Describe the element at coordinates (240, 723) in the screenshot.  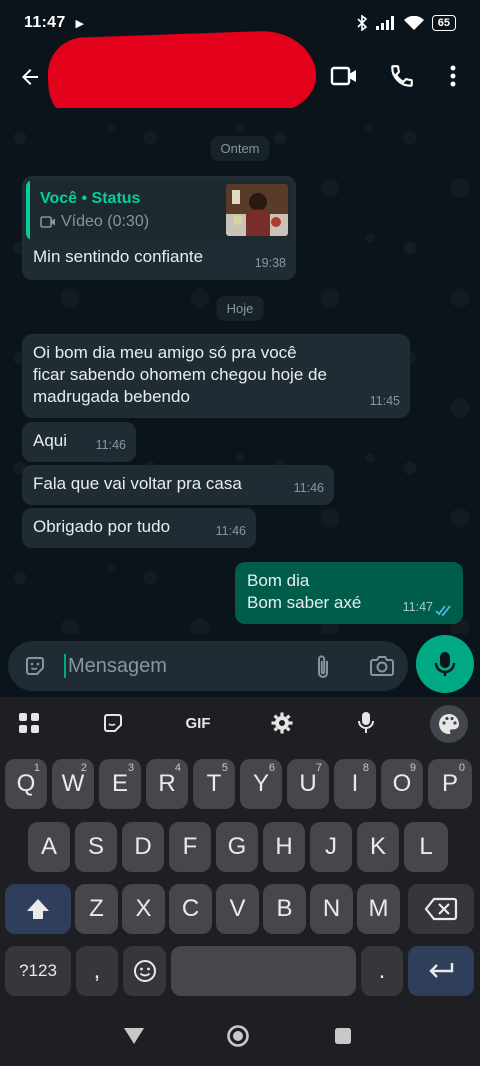
I see `keyboard-toolbar: GIF` at that location.